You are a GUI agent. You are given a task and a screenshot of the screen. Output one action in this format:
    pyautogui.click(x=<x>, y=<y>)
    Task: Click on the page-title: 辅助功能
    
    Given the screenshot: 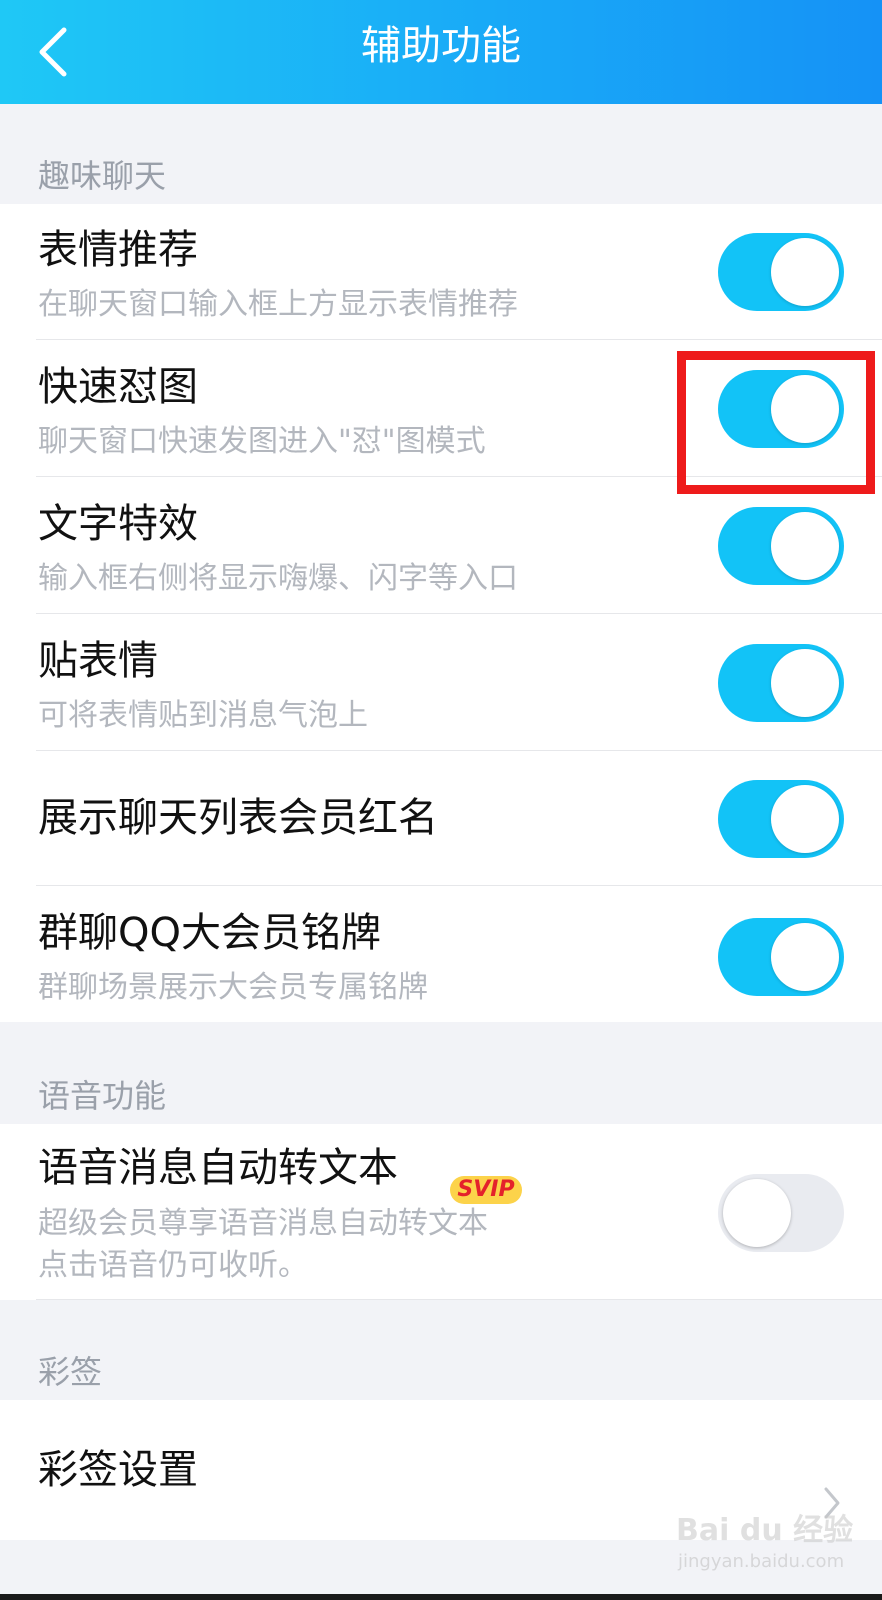 What is the action you would take?
    pyautogui.click(x=441, y=46)
    